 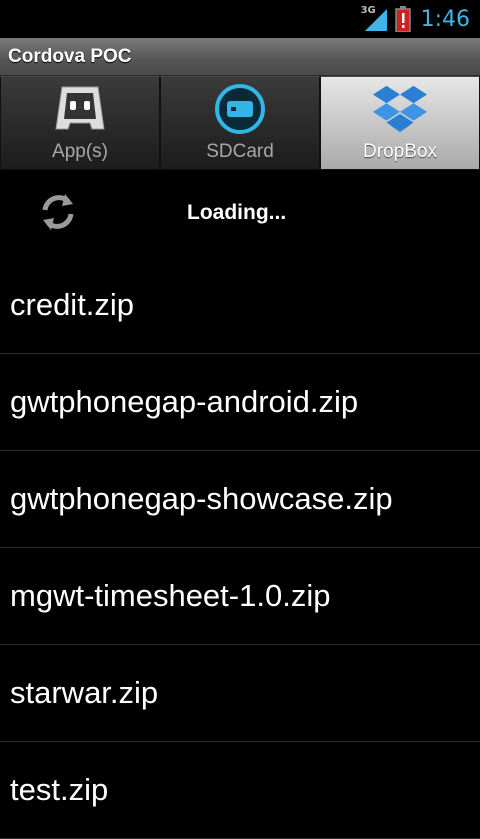 I want to click on battery-alert-icon, so click(x=402, y=19).